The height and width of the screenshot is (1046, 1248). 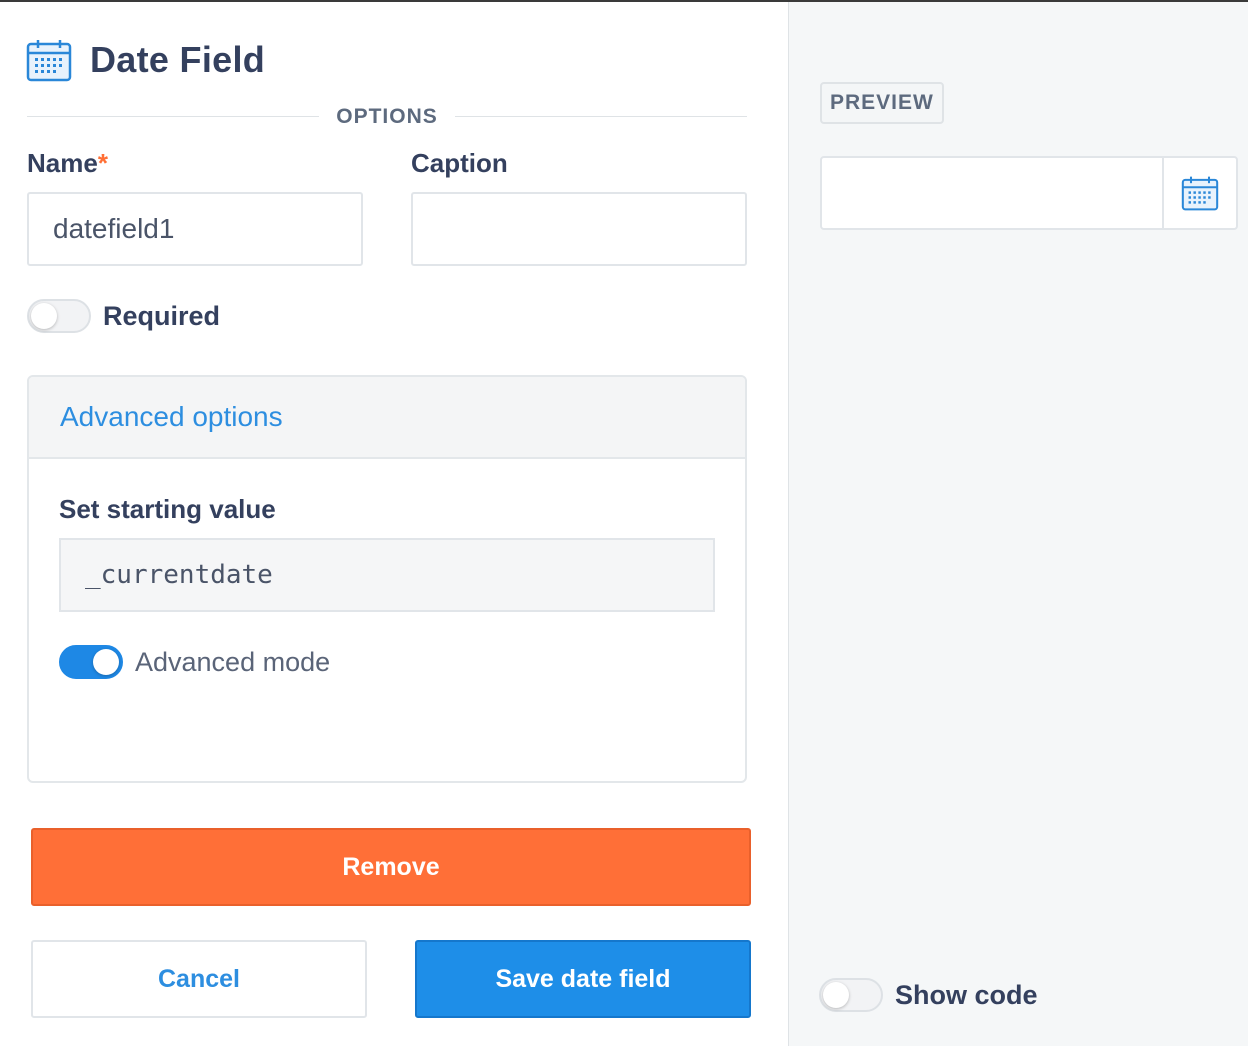 What do you see at coordinates (62, 163) in the screenshot?
I see `name-label-text: Name` at bounding box center [62, 163].